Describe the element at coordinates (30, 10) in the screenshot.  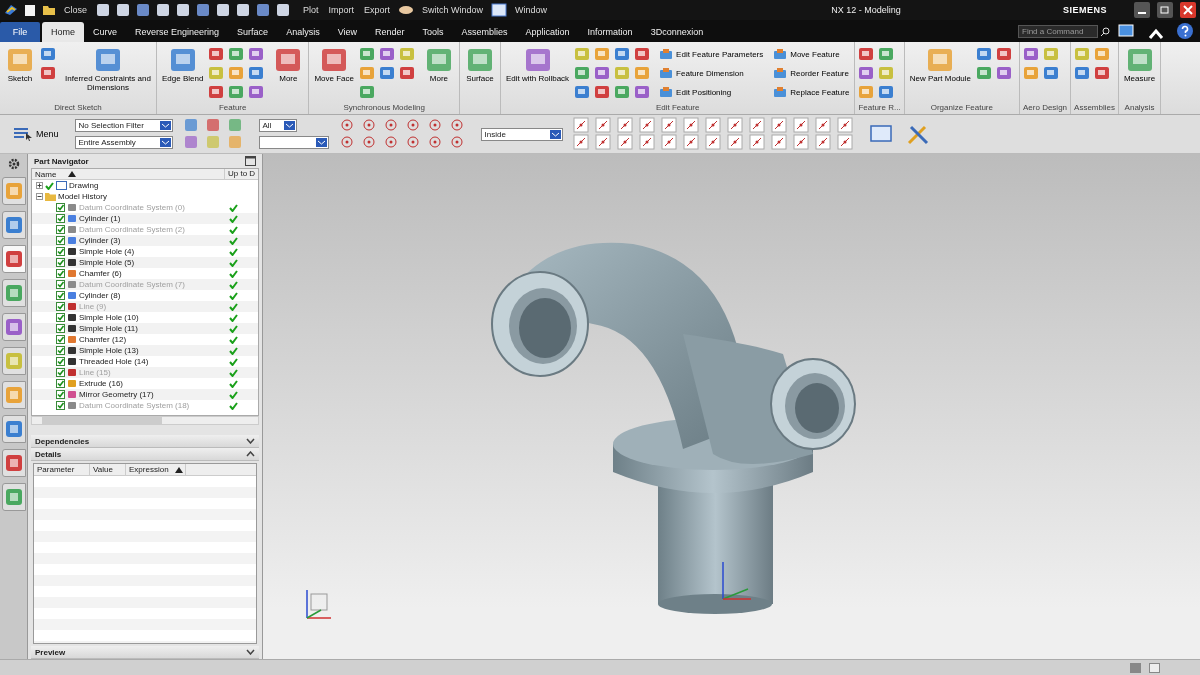
I see `new-file-icon` at that location.